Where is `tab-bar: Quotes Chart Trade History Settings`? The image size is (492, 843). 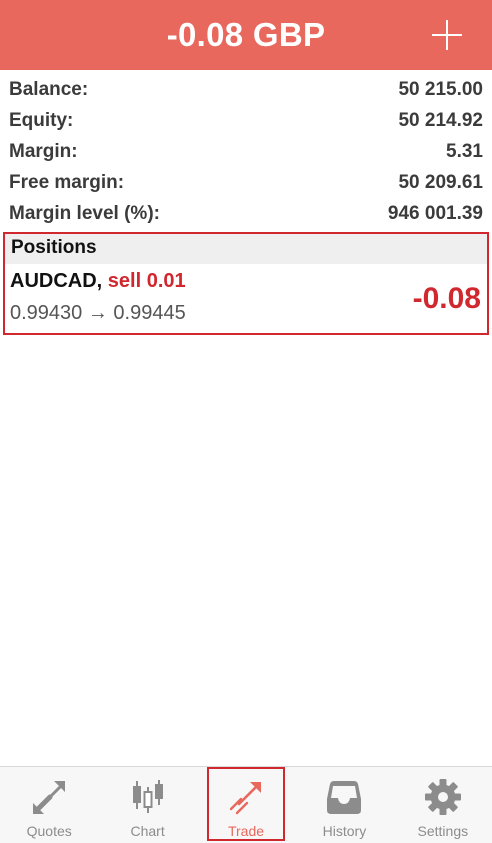
tab-bar: Quotes Chart Trade History Settings is located at coordinates (246, 804).